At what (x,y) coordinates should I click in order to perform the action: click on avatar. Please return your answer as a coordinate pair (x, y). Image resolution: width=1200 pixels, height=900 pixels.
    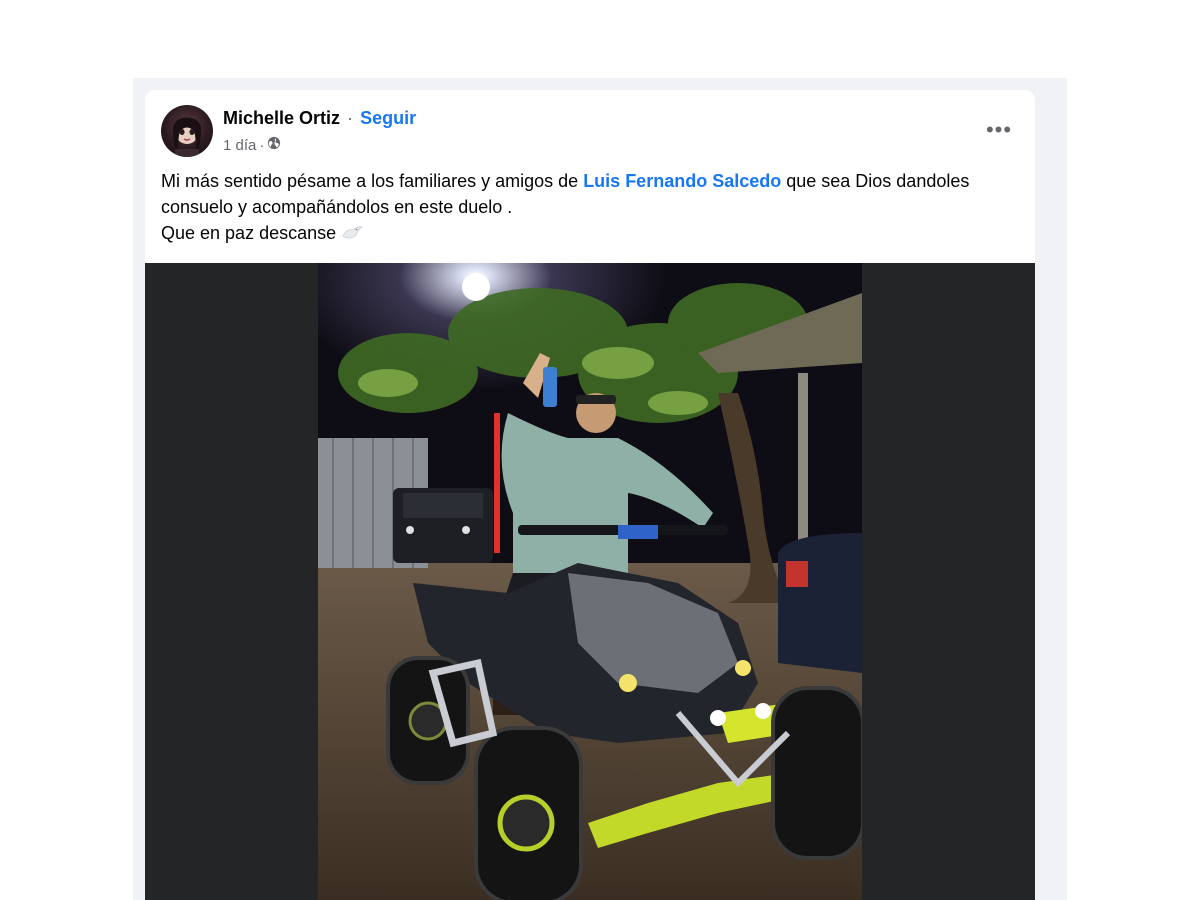
    Looking at the image, I should click on (187, 131).